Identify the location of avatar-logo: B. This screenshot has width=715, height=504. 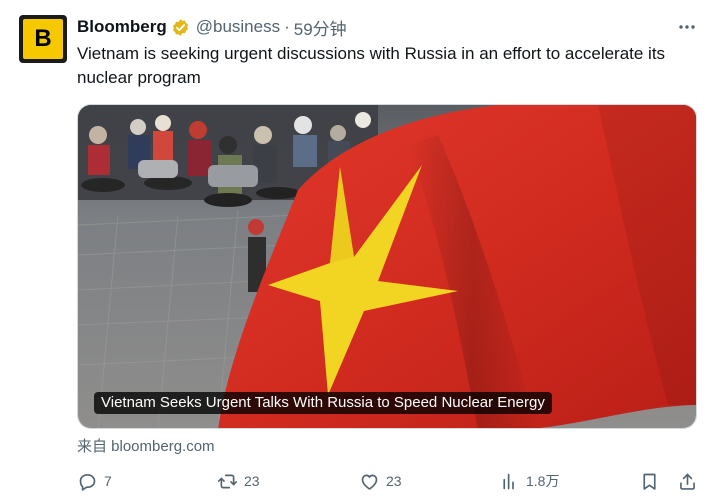
(43, 39).